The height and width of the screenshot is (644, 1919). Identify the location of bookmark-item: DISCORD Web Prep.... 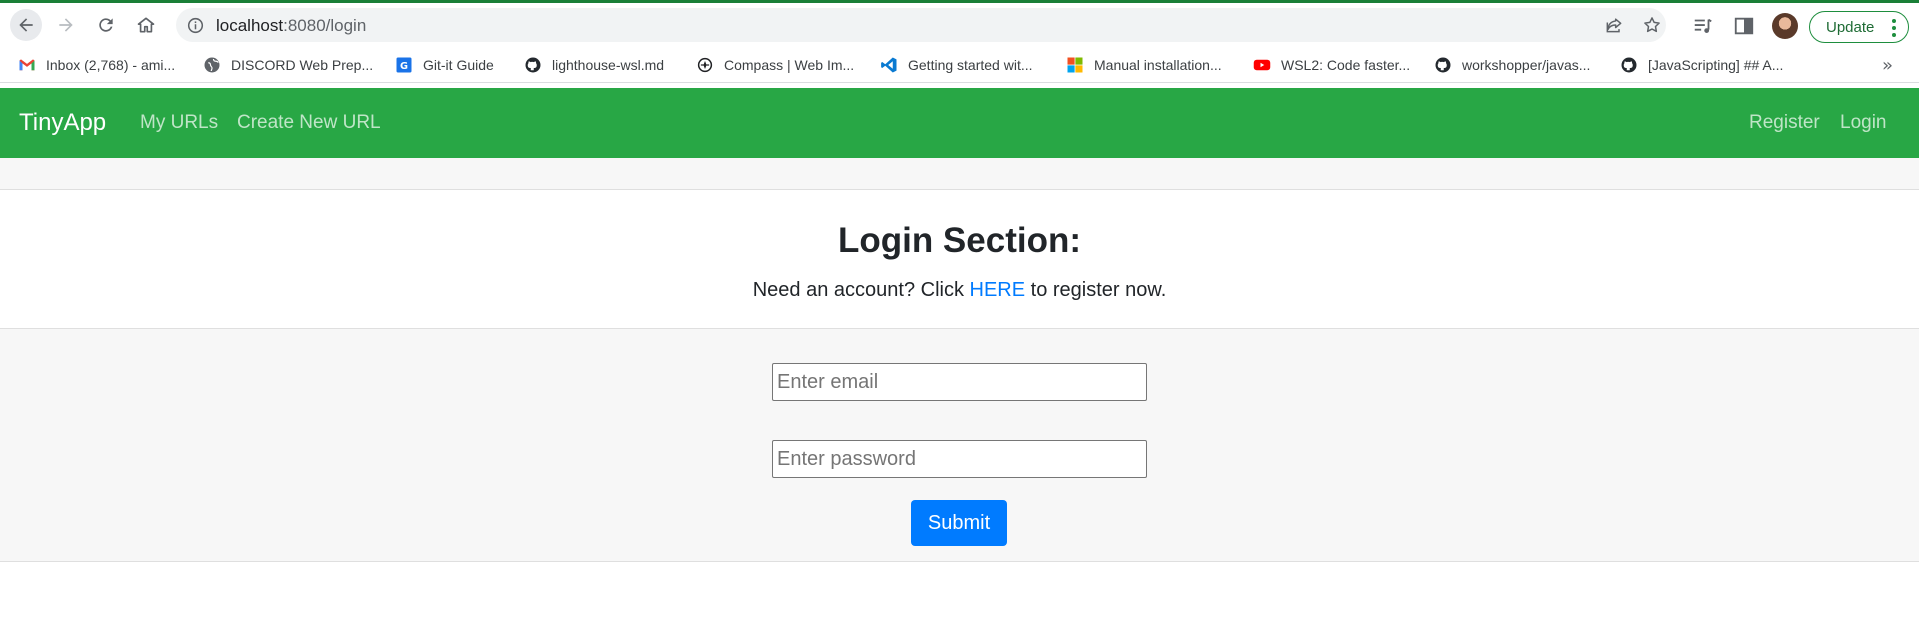
(288, 65).